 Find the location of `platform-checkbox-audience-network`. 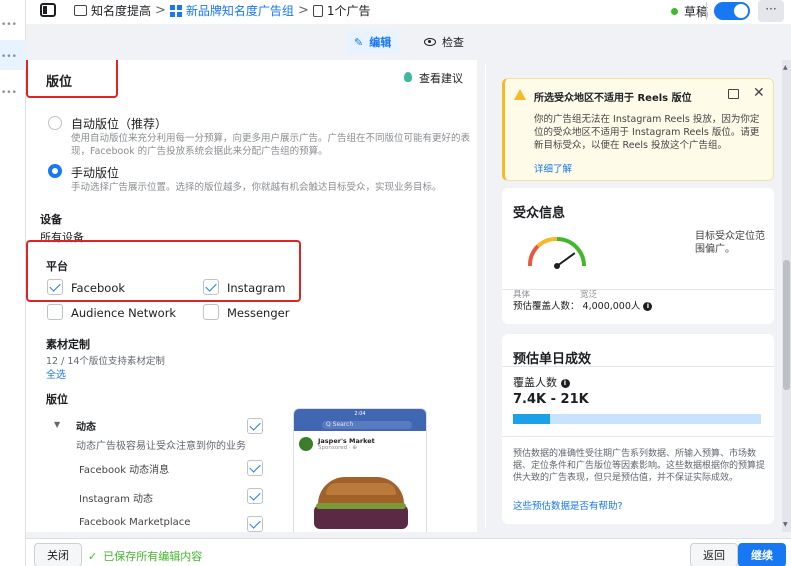

platform-checkbox-audience-network is located at coordinates (55, 312).